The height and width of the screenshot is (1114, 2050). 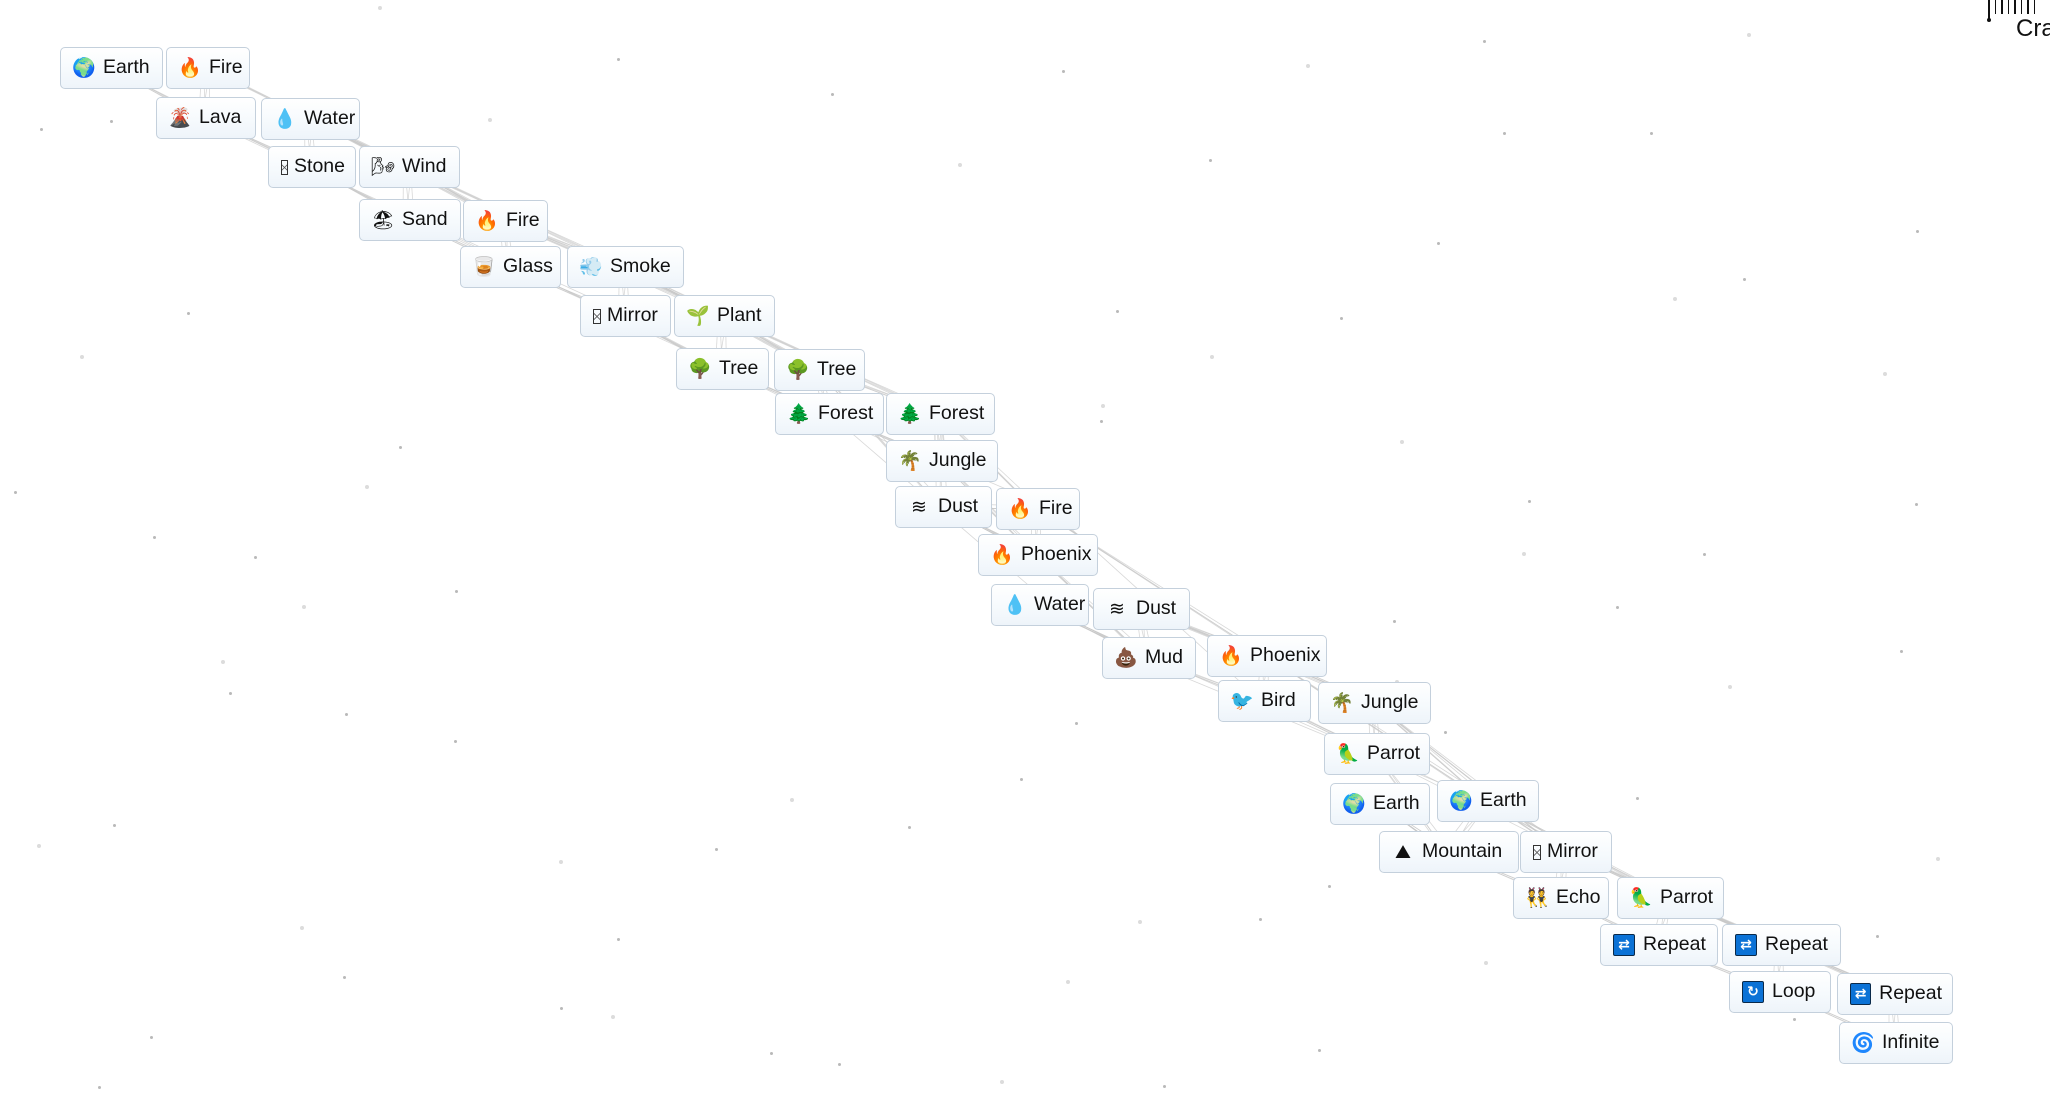 I want to click on droplet-icon: 💧, so click(x=1015, y=604).